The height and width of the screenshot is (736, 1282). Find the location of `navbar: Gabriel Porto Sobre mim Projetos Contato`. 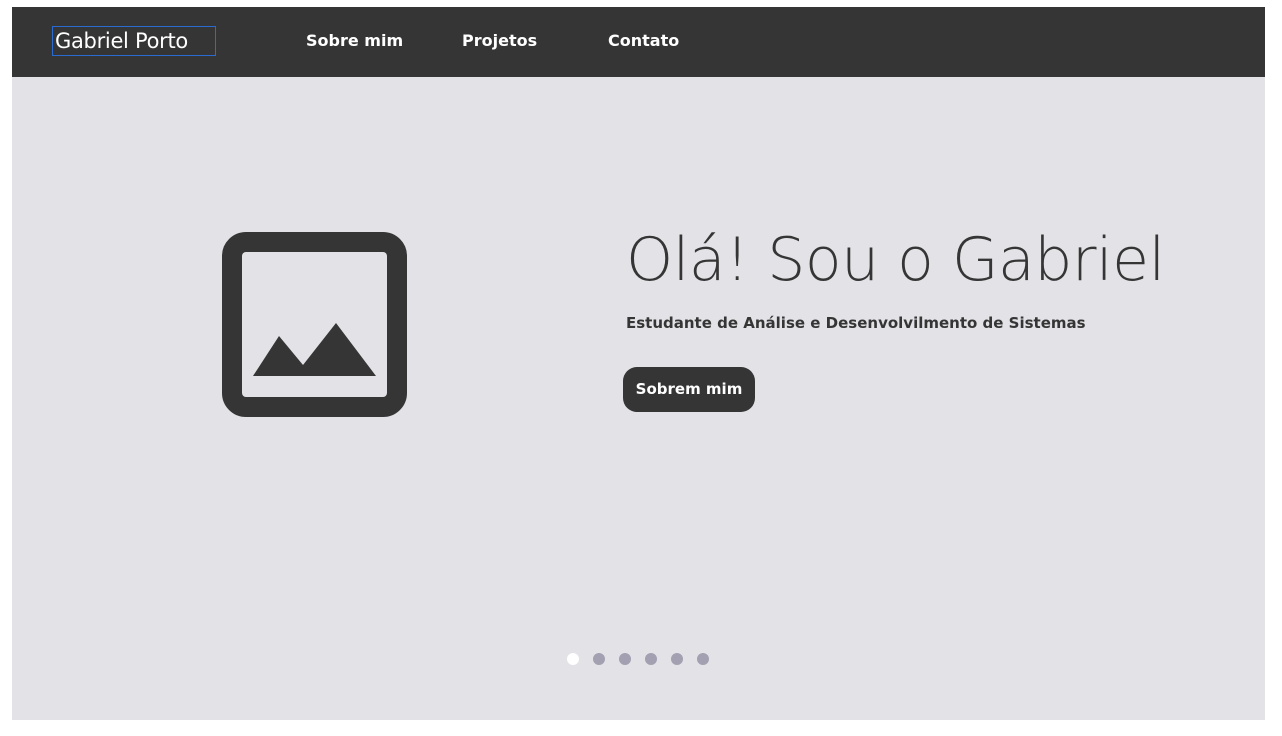

navbar: Gabriel Porto Sobre mim Projetos Contato is located at coordinates (638, 42).